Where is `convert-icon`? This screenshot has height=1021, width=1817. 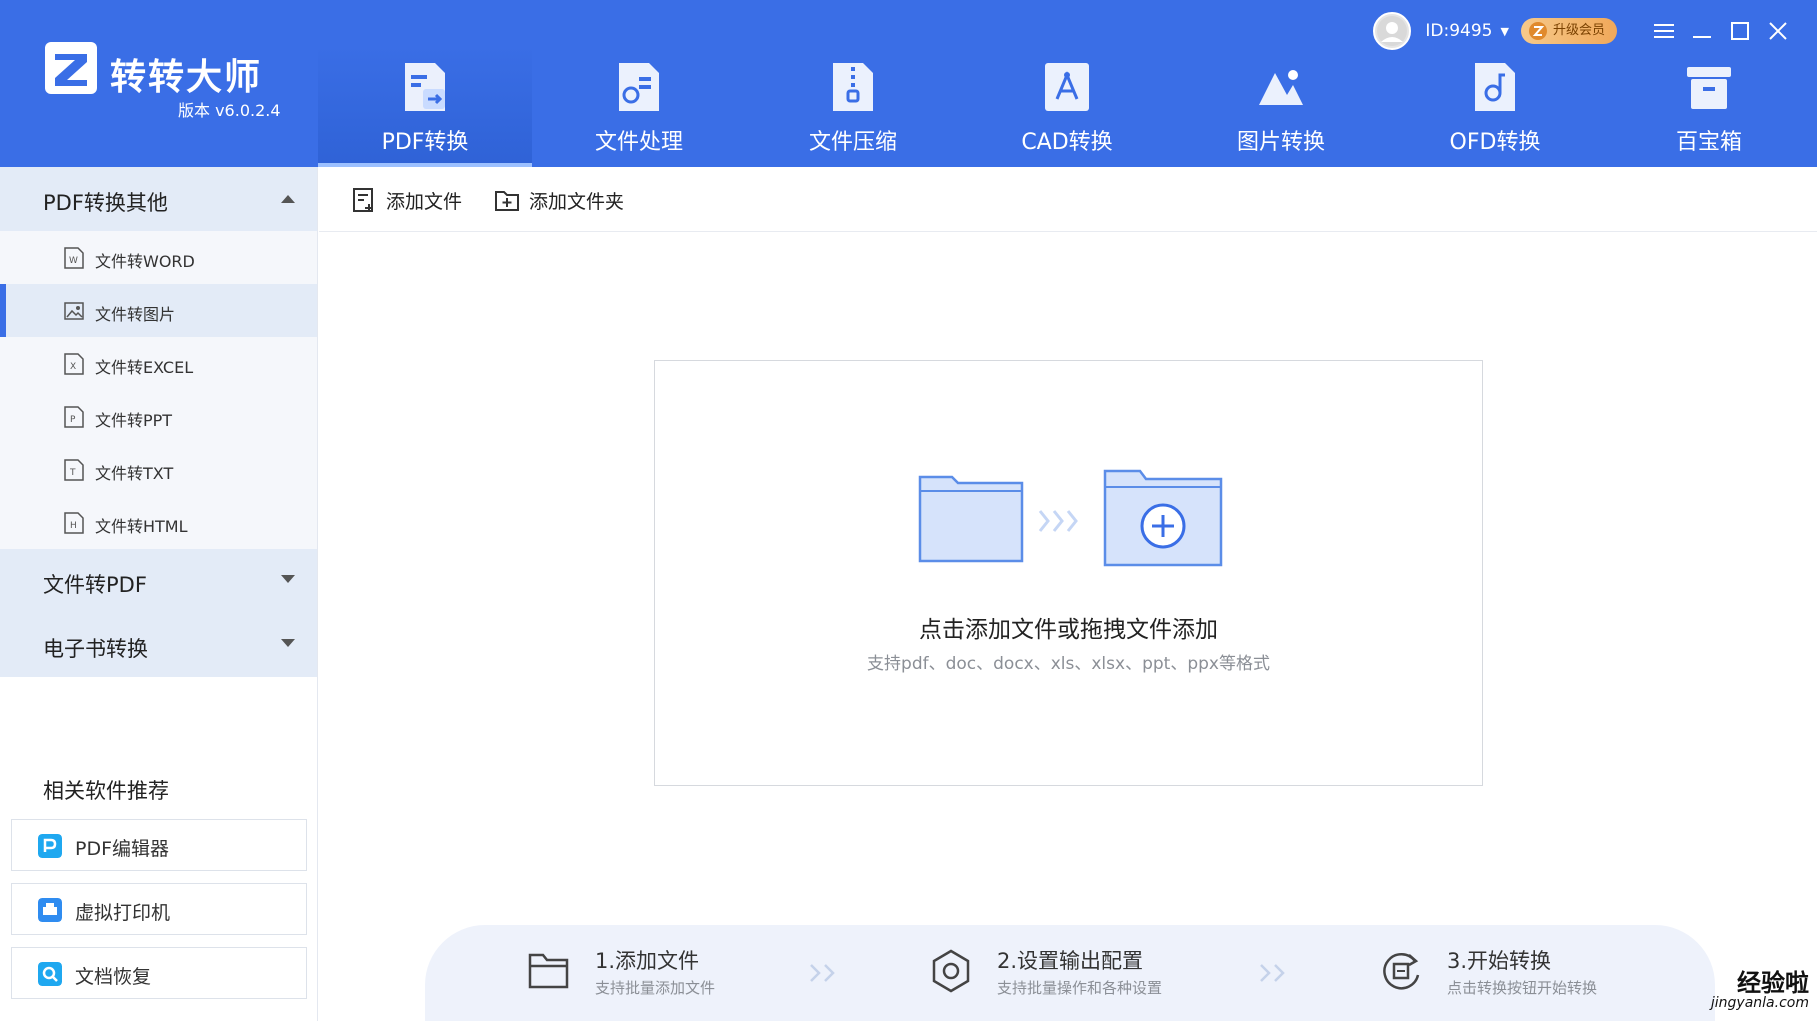 convert-icon is located at coordinates (1401, 971).